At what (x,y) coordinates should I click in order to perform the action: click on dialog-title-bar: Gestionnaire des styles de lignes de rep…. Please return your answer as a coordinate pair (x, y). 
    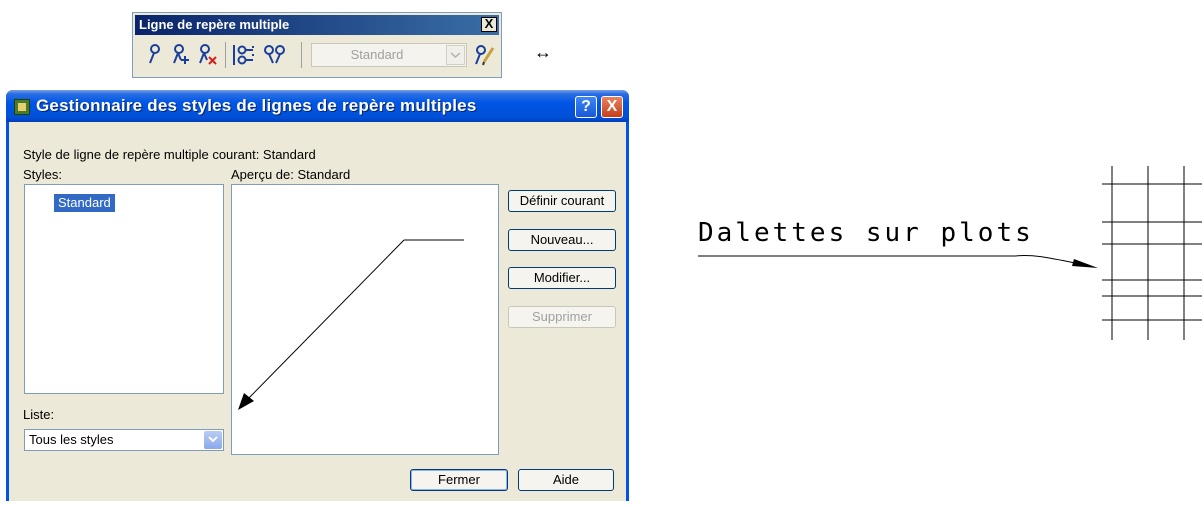
    Looking at the image, I should click on (317, 106).